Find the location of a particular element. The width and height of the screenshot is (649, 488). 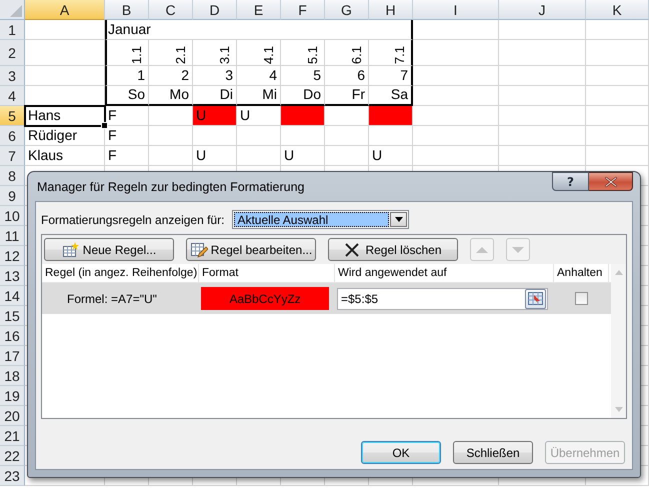

column-header: B is located at coordinates (127, 10).